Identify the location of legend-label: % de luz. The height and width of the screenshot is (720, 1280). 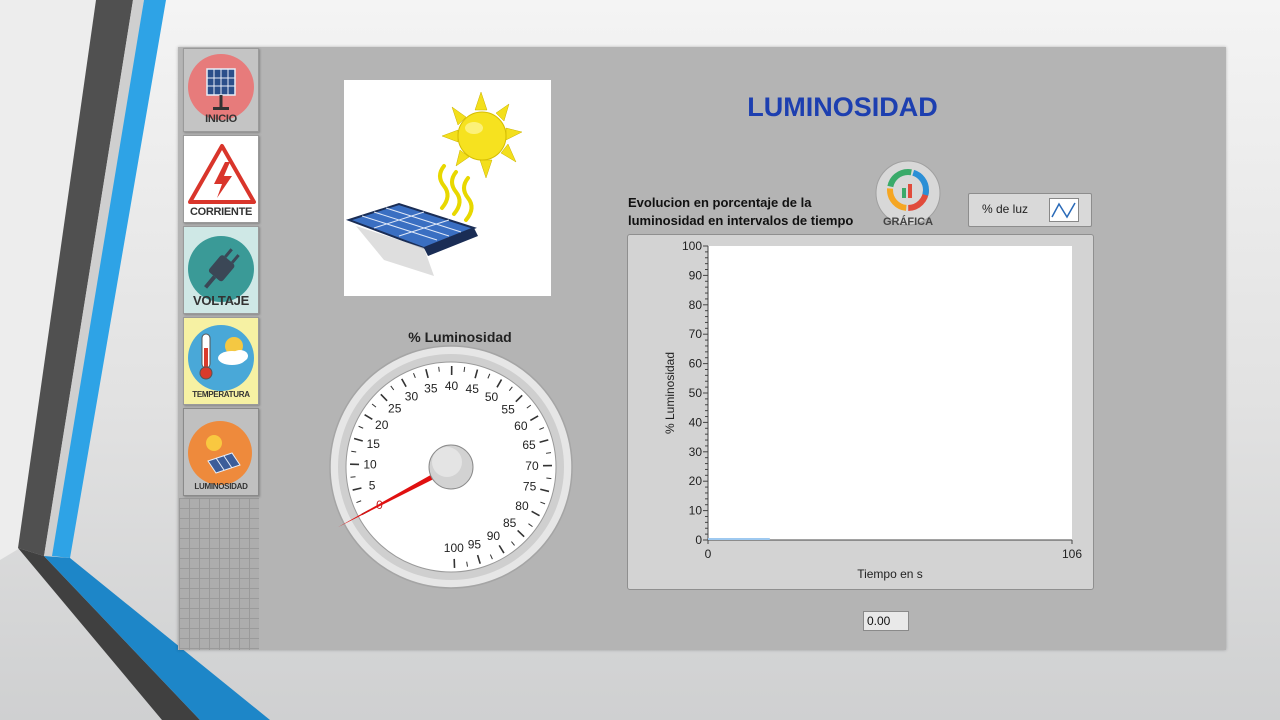
(1005, 209).